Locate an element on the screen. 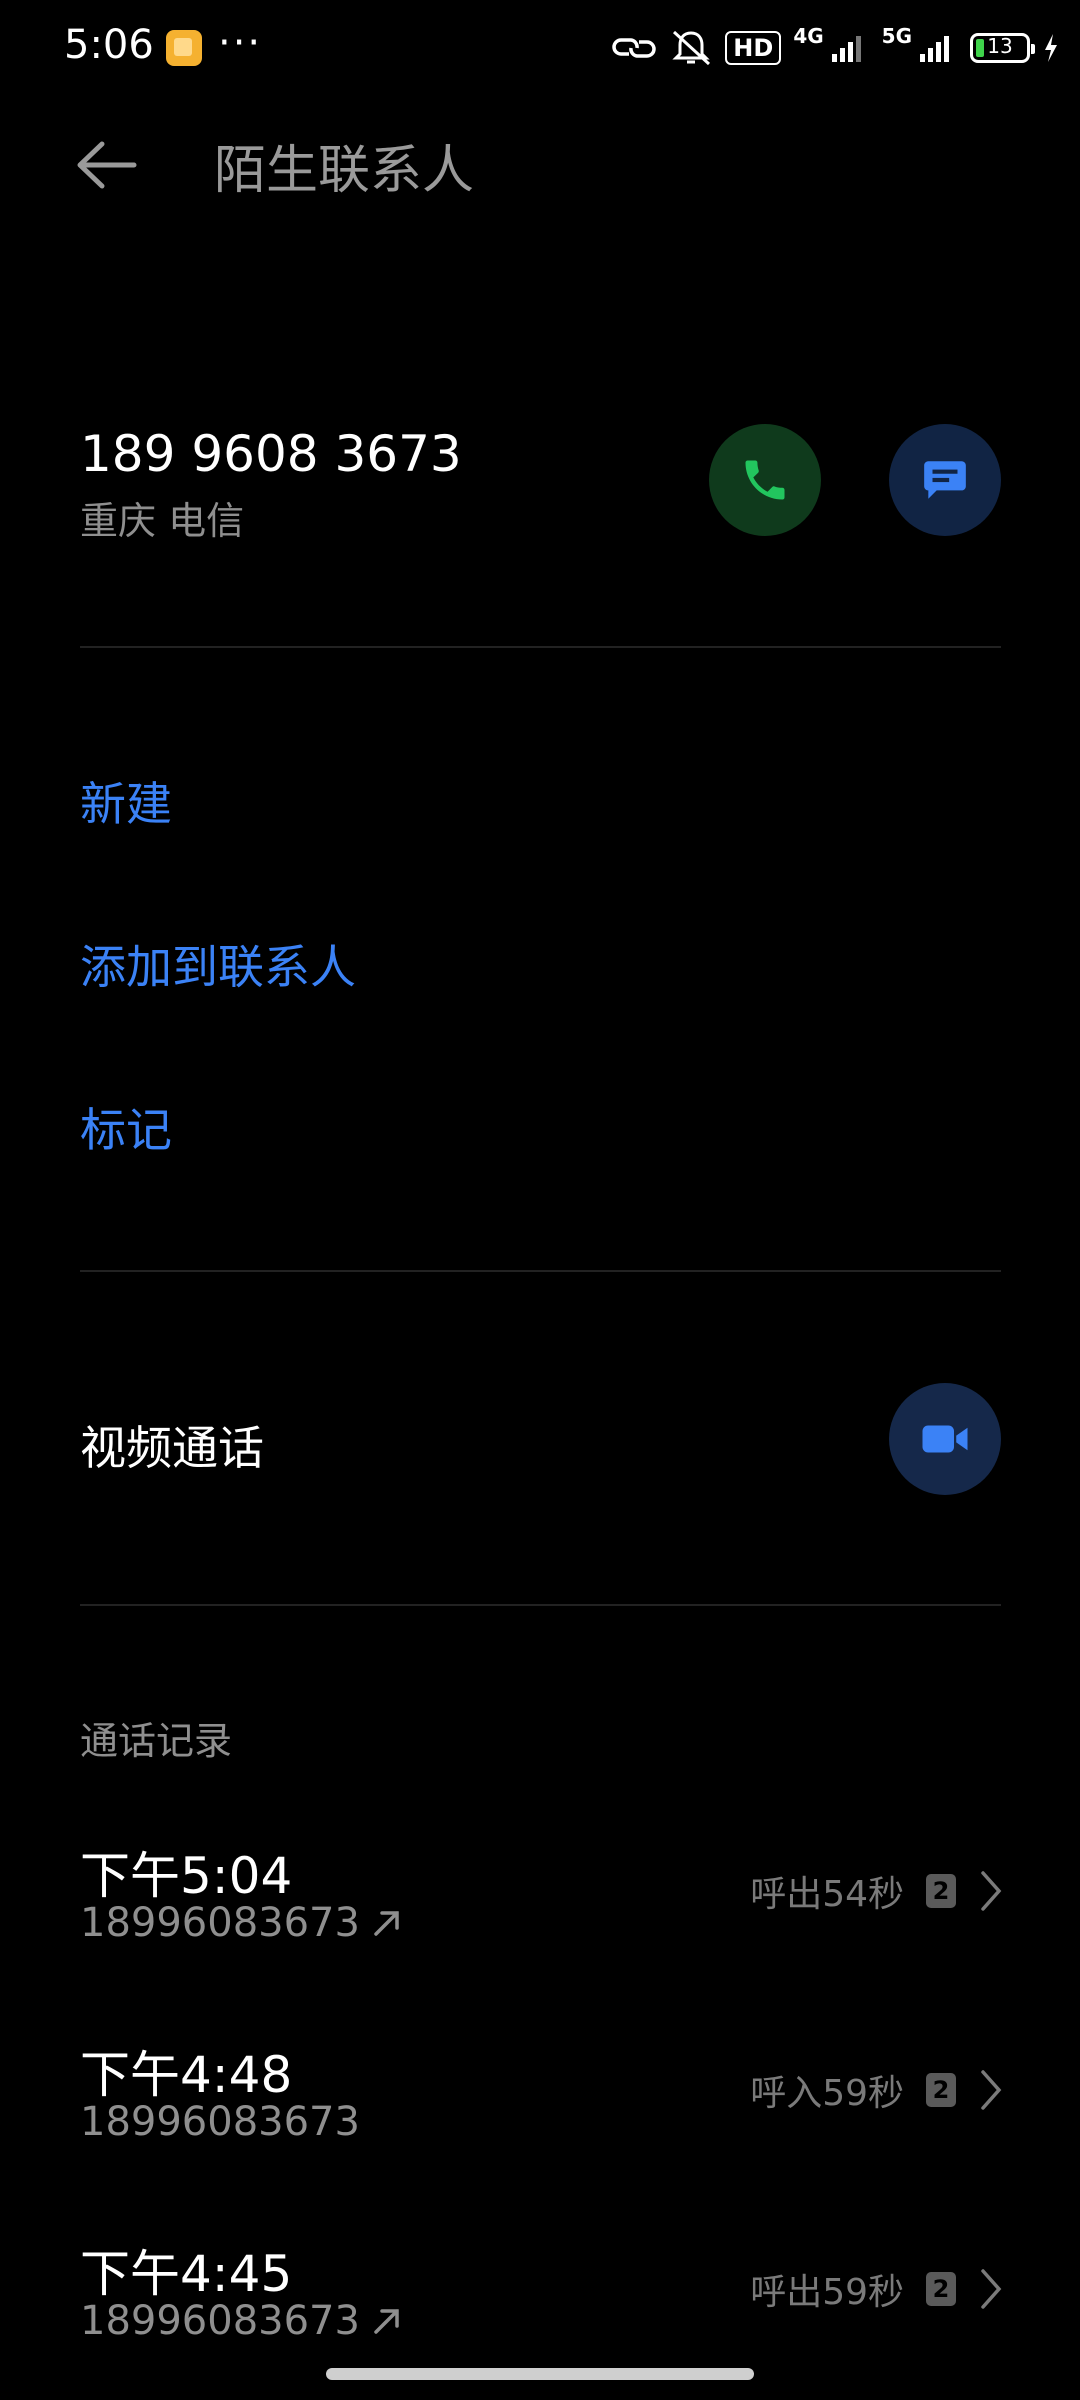 The image size is (1080, 2400). back-button is located at coordinates (110, 165).